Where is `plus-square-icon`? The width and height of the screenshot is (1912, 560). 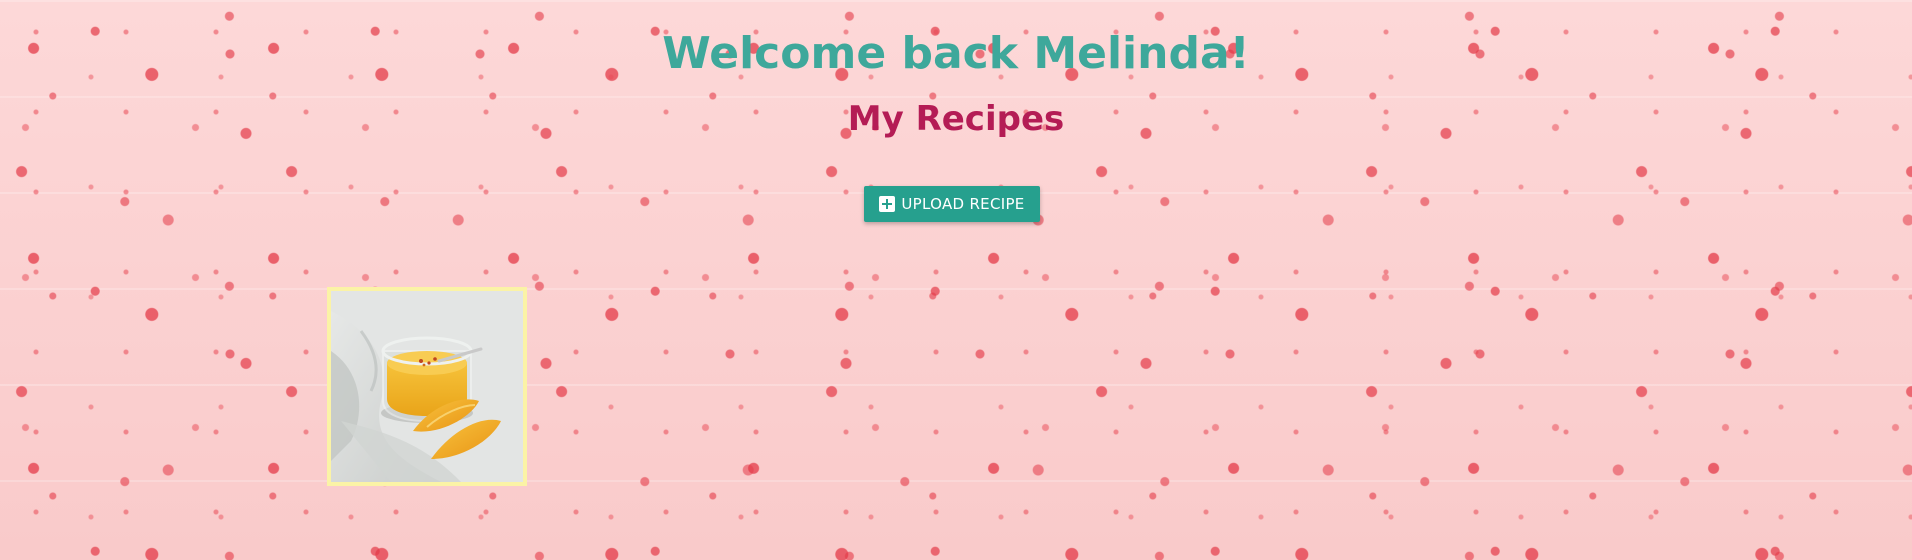
plus-square-icon is located at coordinates (887, 204).